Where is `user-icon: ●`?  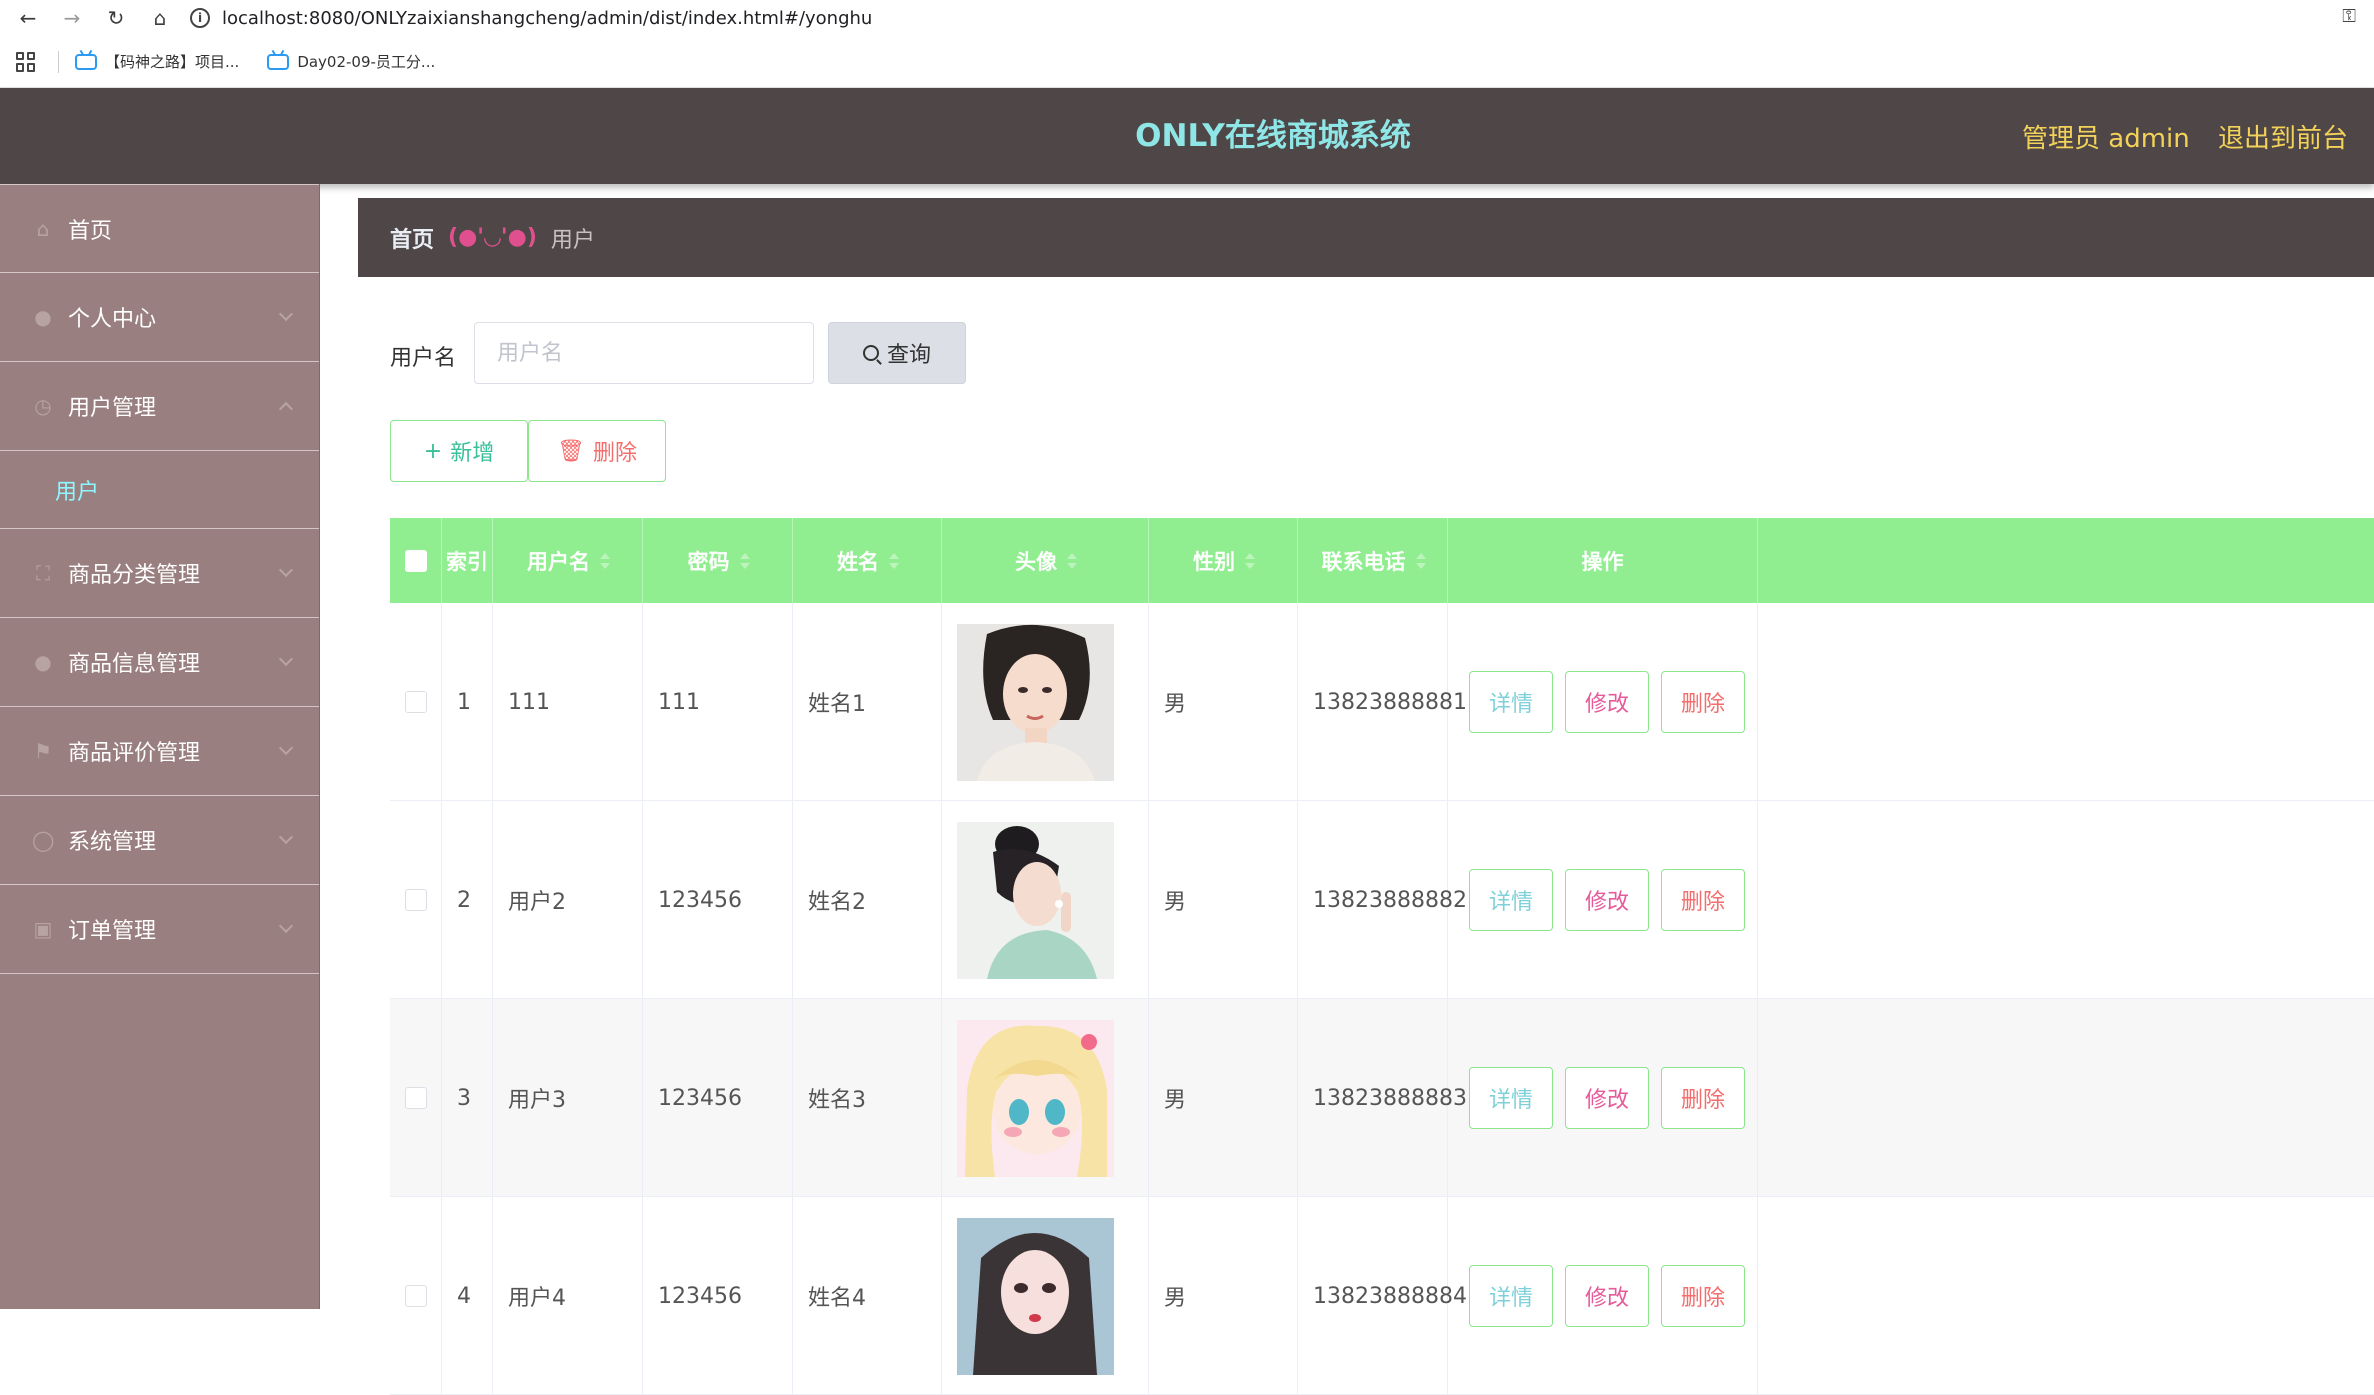
user-icon: ● is located at coordinates (43, 317).